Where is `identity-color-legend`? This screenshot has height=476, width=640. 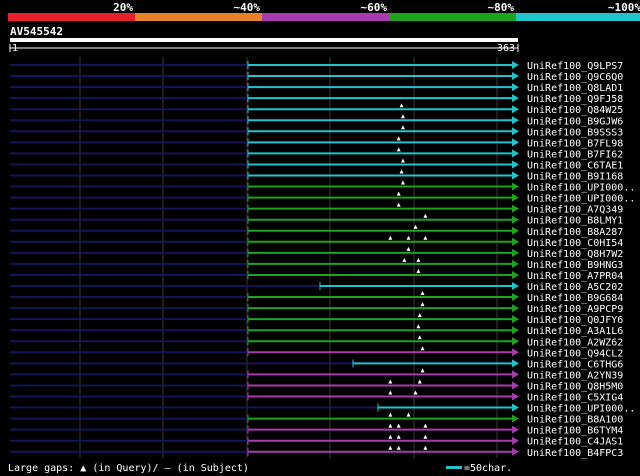 identity-color-legend is located at coordinates (324, 17).